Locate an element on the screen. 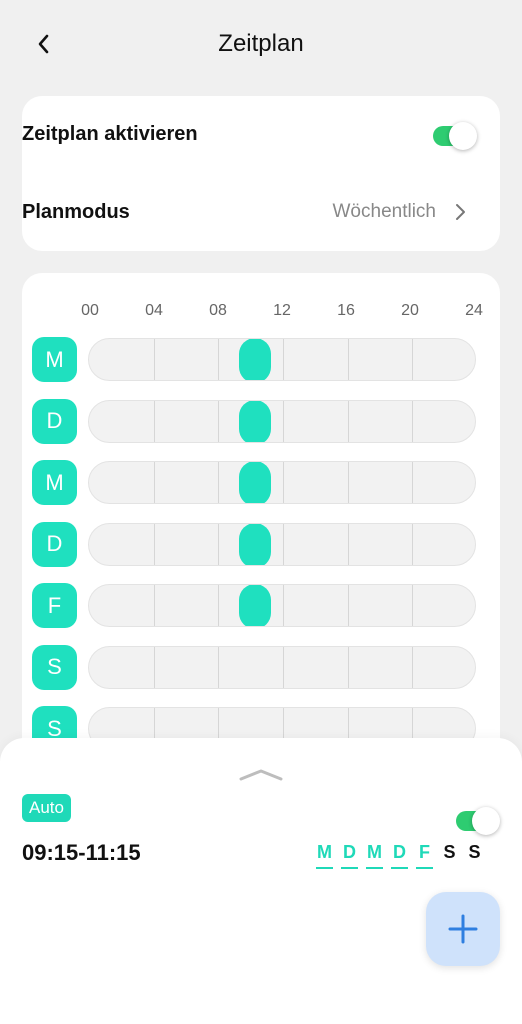 The width and height of the screenshot is (522, 1024). mode-badge: Auto is located at coordinates (46, 808).